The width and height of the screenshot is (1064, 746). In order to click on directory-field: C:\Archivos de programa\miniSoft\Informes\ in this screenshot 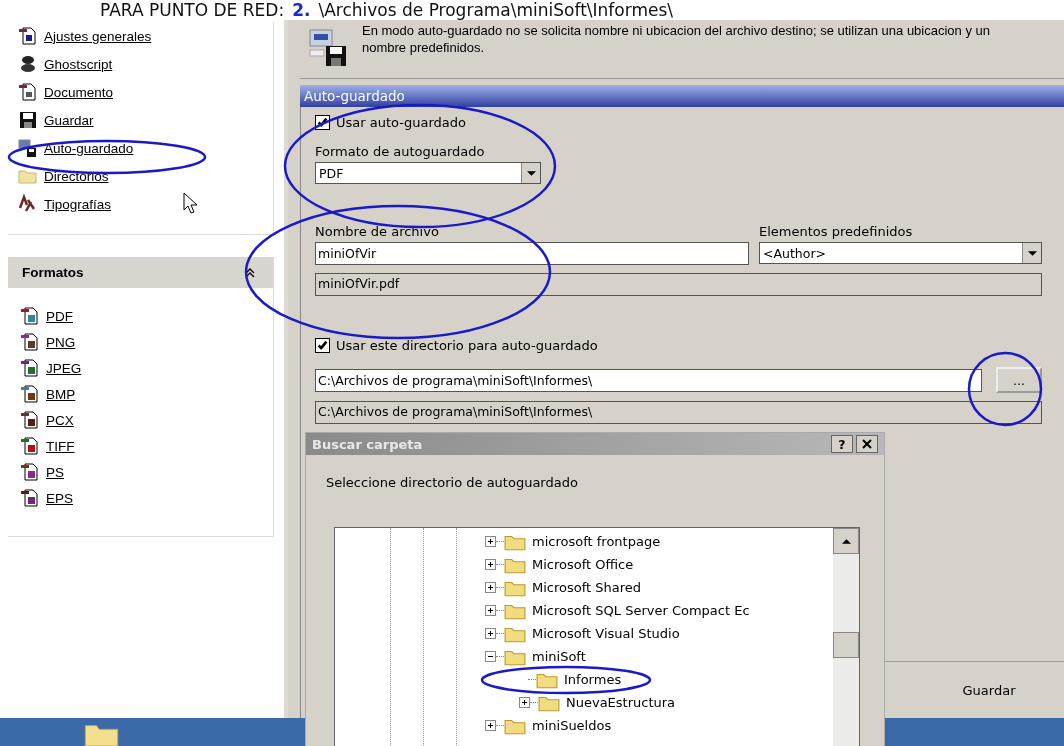, I will do `click(648, 380)`.